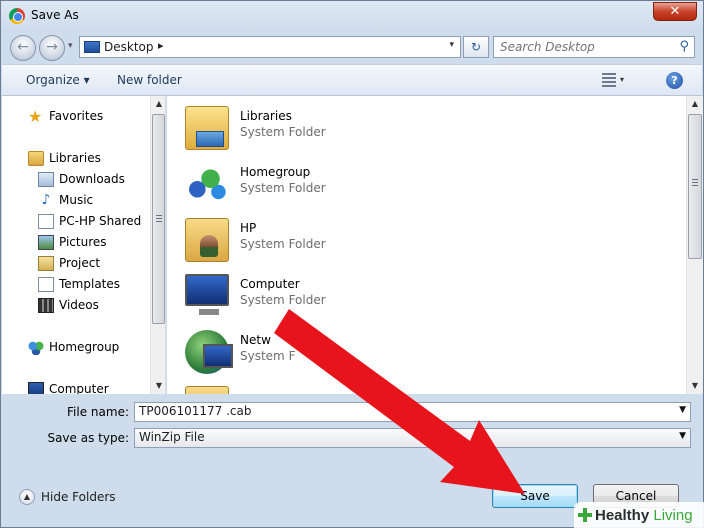 The image size is (704, 528). I want to click on search-box: ⚲, so click(594, 47).